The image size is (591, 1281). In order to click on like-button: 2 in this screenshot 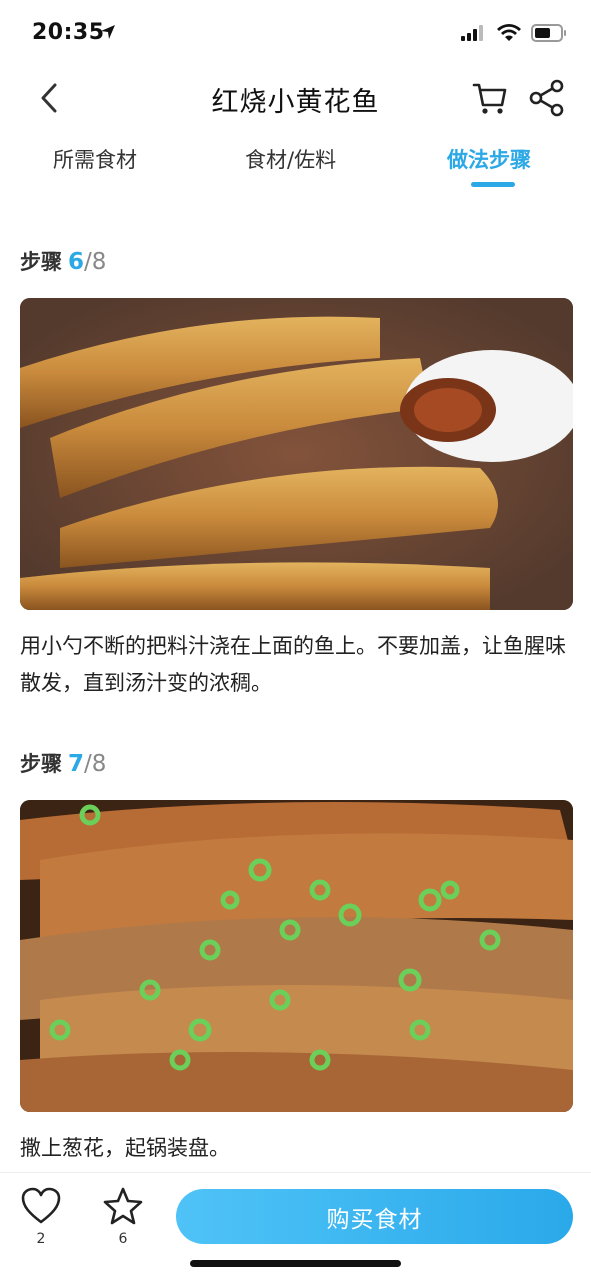, I will do `click(41, 1217)`.